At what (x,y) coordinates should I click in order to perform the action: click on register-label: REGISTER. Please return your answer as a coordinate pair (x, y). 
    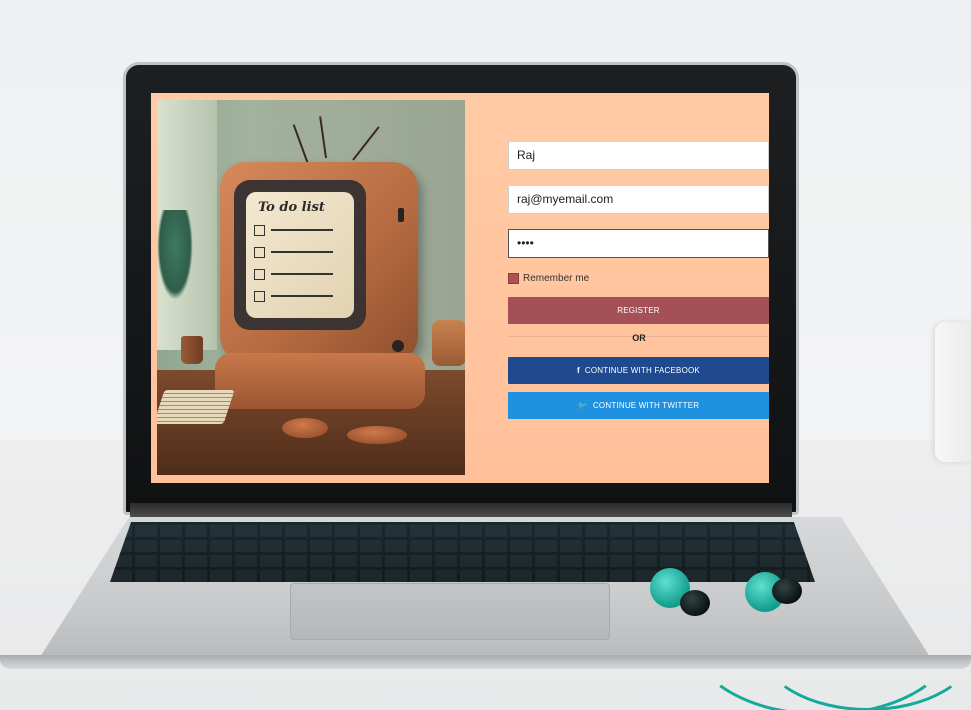
    Looking at the image, I should click on (638, 310).